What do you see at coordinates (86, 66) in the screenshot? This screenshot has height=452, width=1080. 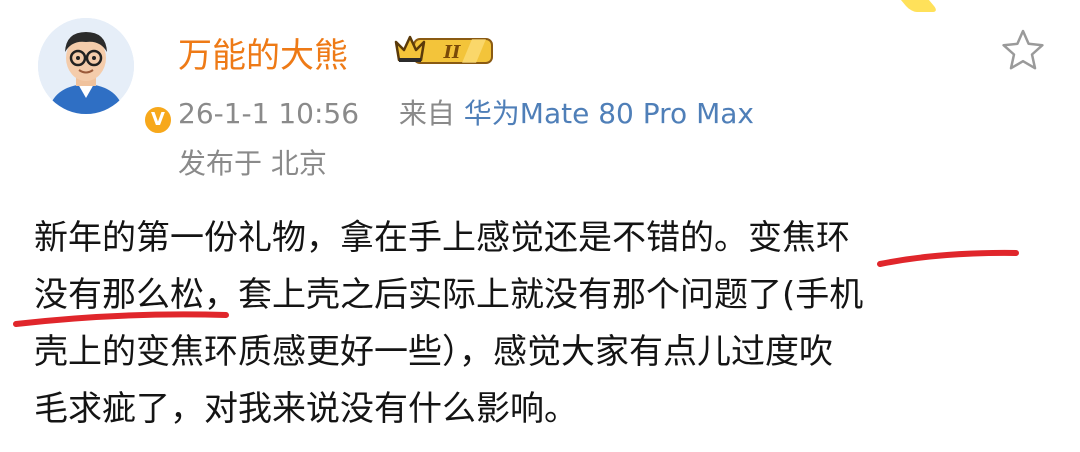 I see `avatar-cartoon-icon` at bounding box center [86, 66].